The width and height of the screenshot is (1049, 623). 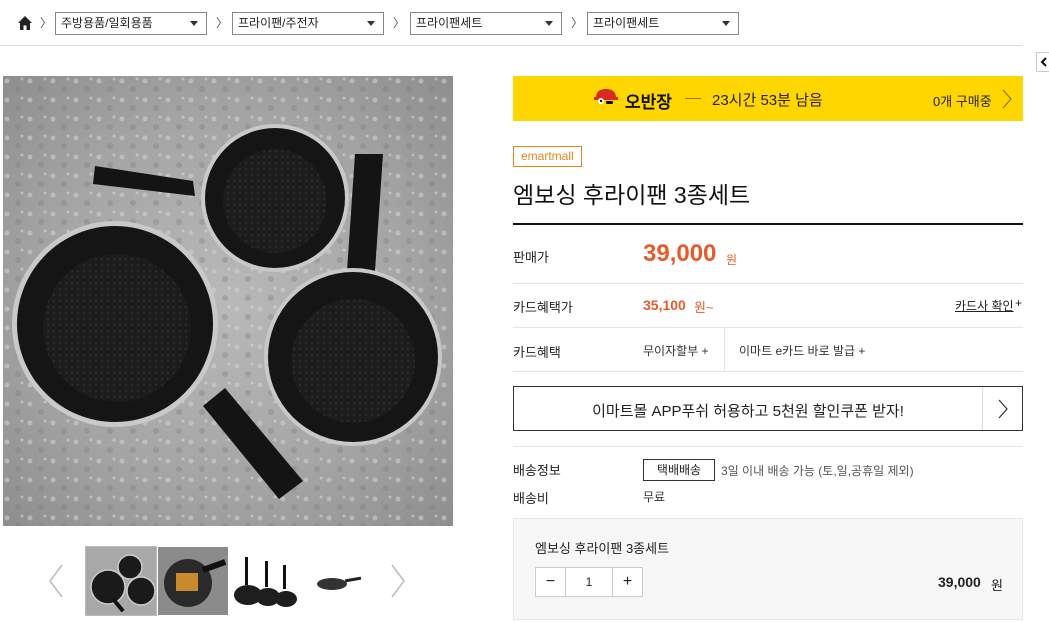 I want to click on title-divider, so click(x=768, y=224).